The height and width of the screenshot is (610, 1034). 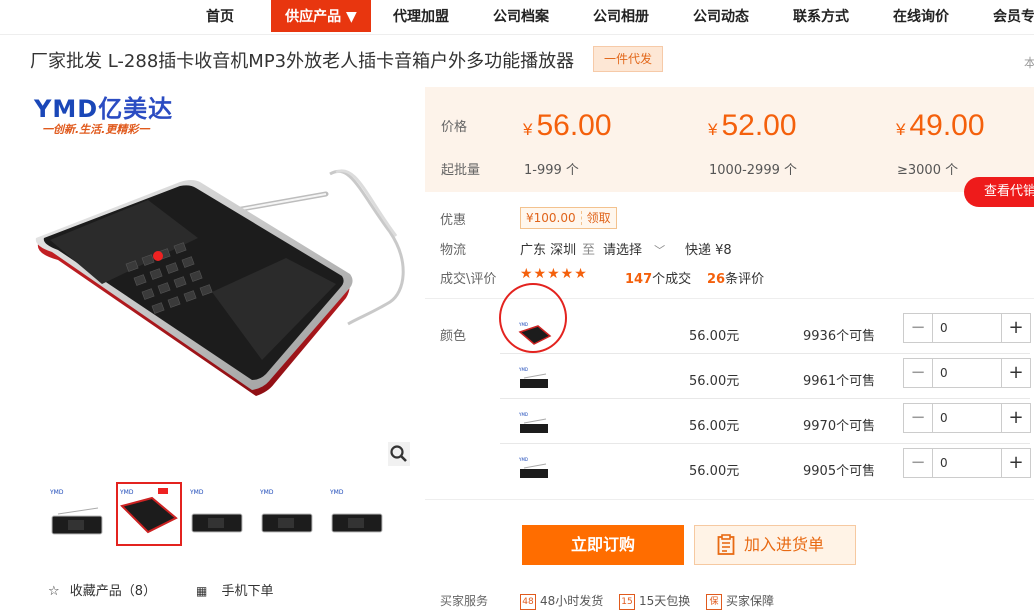 I want to click on variant-stock: 9970个可售, so click(x=839, y=426).